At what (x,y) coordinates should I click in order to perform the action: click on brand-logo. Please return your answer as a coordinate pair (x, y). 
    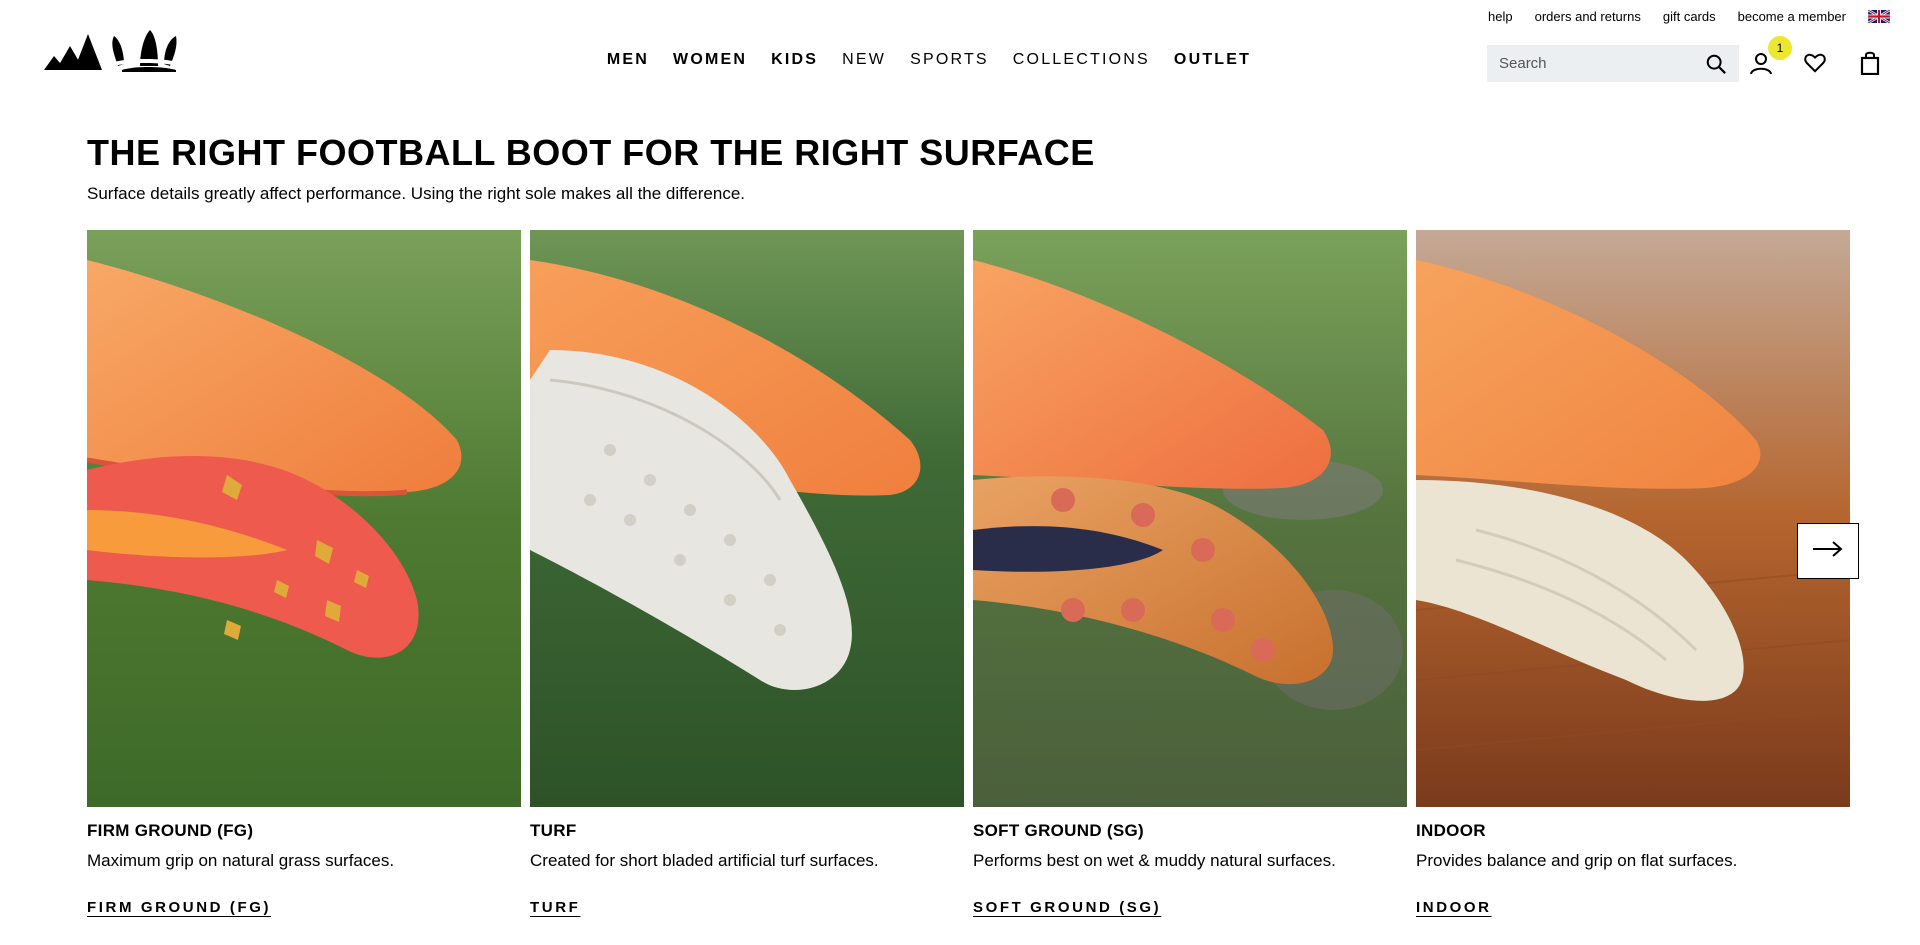
    Looking at the image, I should click on (111, 49).